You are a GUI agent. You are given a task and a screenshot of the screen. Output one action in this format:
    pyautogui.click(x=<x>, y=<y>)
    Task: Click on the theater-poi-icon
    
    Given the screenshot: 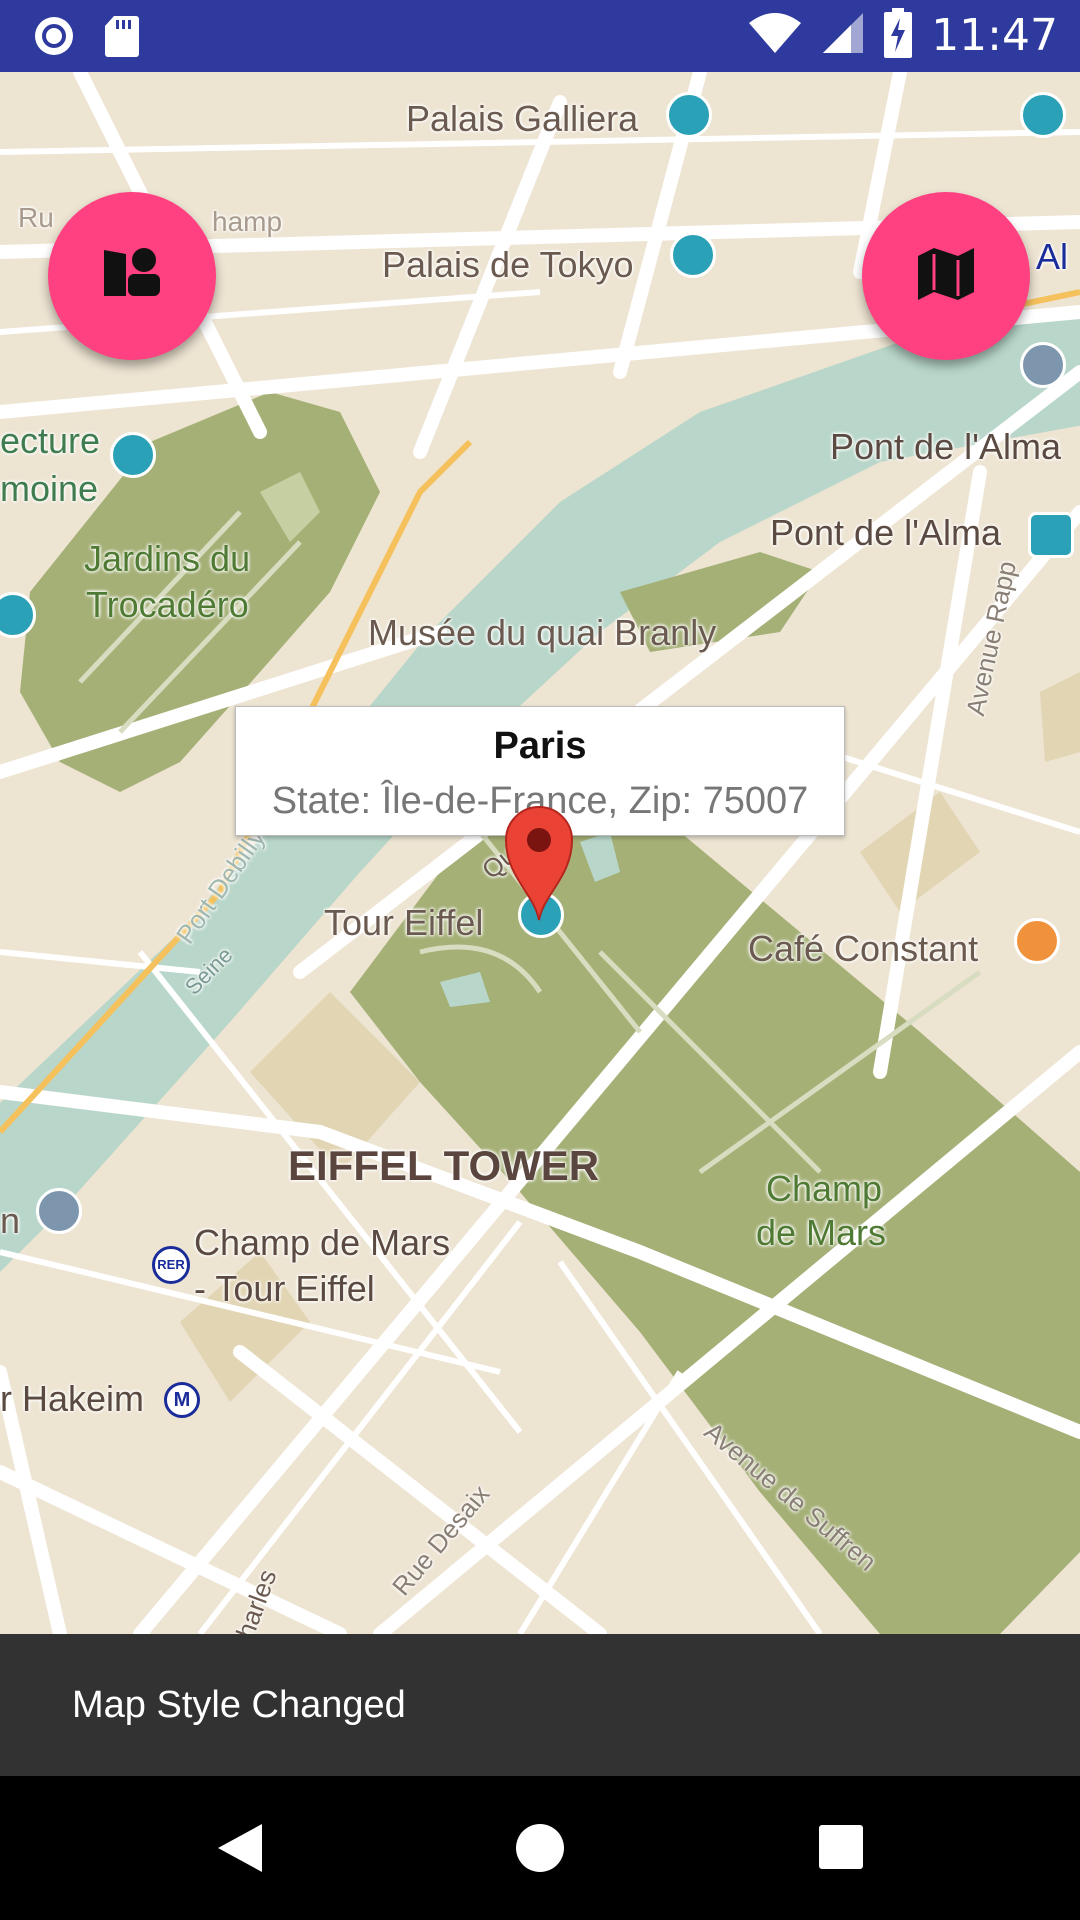 What is the action you would take?
    pyautogui.click(x=1043, y=115)
    